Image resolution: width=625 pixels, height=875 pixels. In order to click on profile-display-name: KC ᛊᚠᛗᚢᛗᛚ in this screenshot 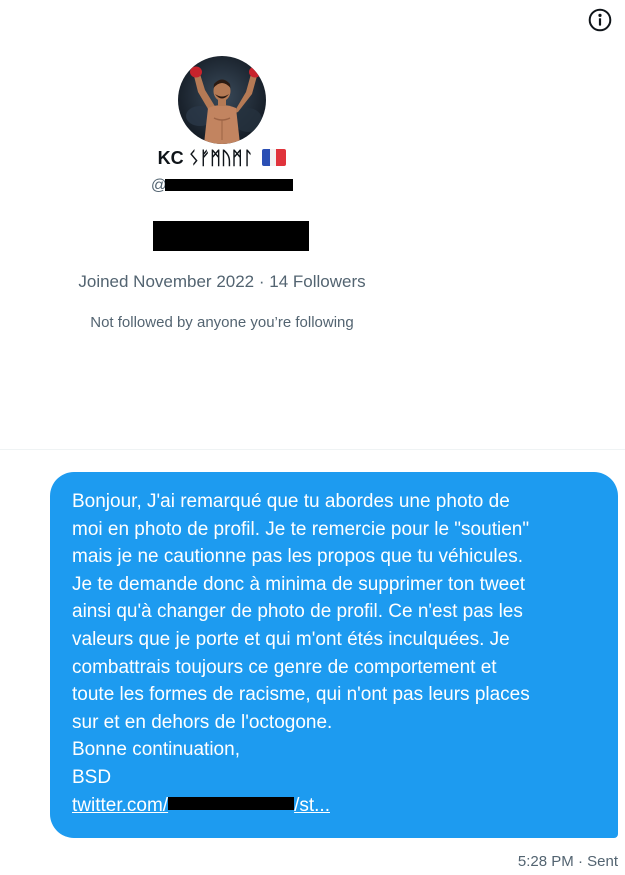, I will do `click(205, 158)`.